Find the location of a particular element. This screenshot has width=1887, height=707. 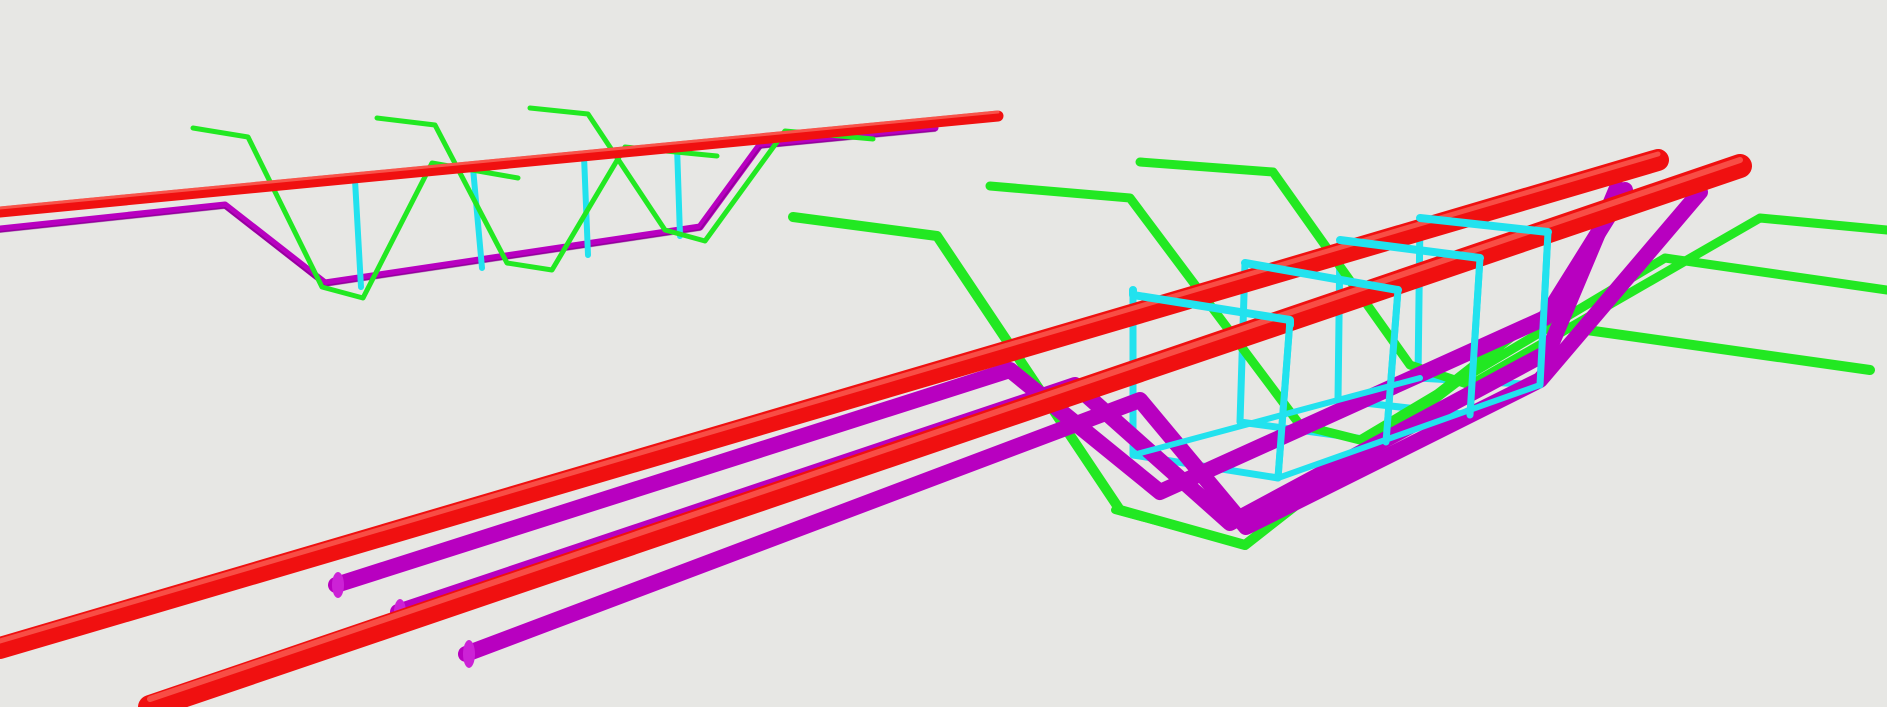

far-magenta-rail is located at coordinates (469, 205).